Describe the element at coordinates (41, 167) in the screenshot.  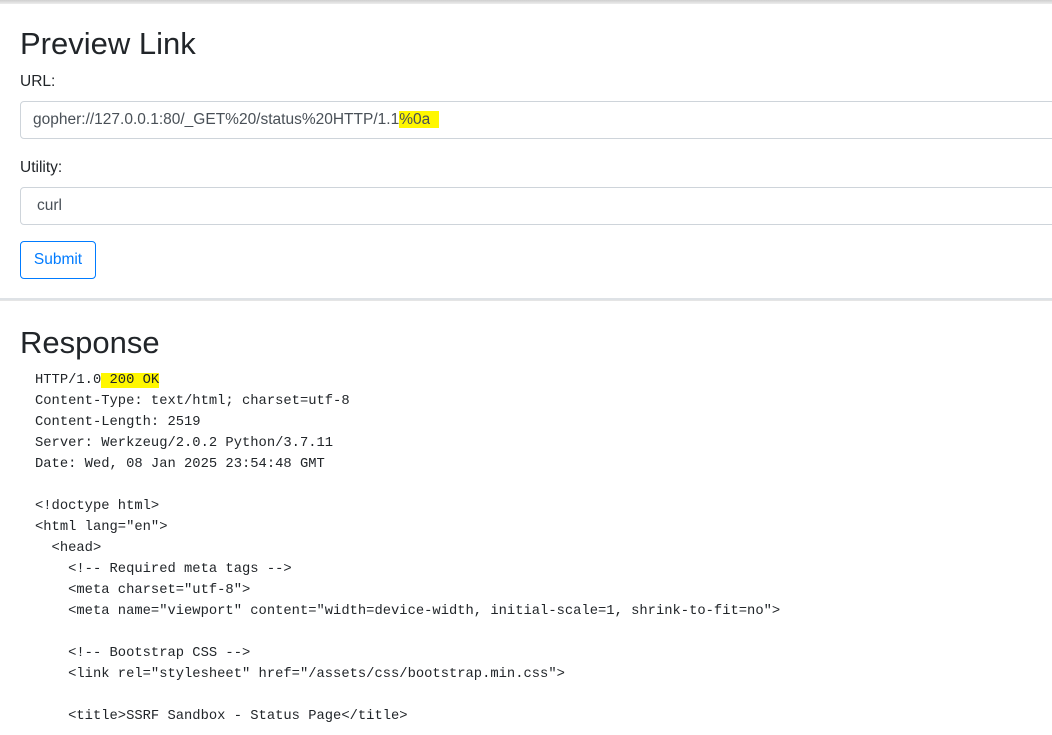
I see `utility-label: Utility:` at that location.